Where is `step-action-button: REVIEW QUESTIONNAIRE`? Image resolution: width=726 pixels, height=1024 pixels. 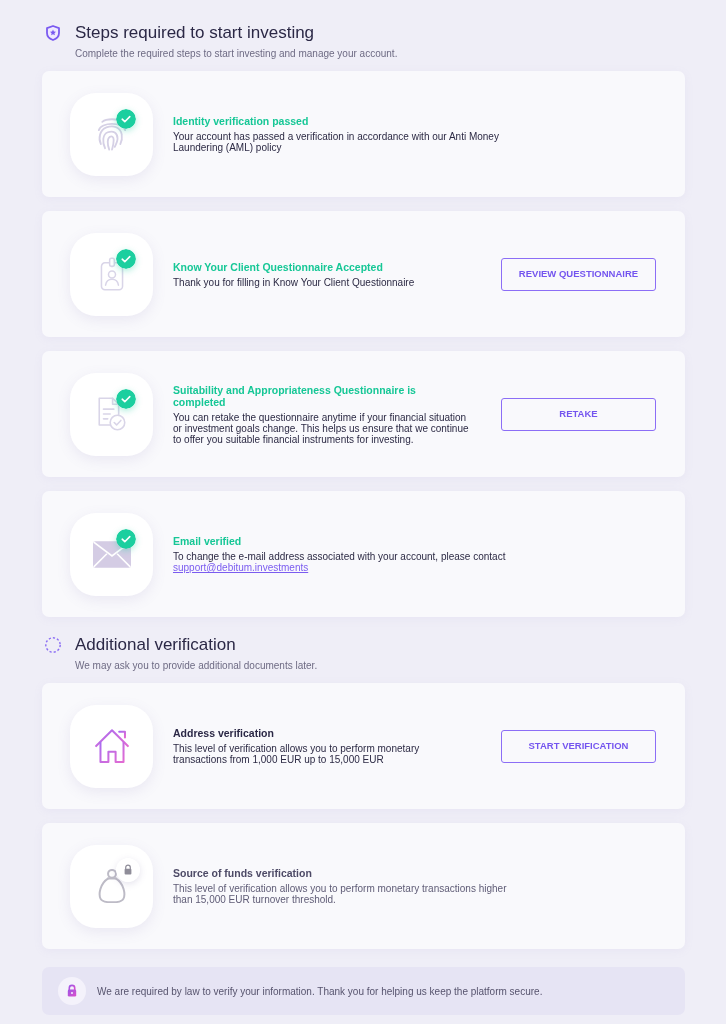
step-action-button: REVIEW QUESTIONNAIRE is located at coordinates (578, 274).